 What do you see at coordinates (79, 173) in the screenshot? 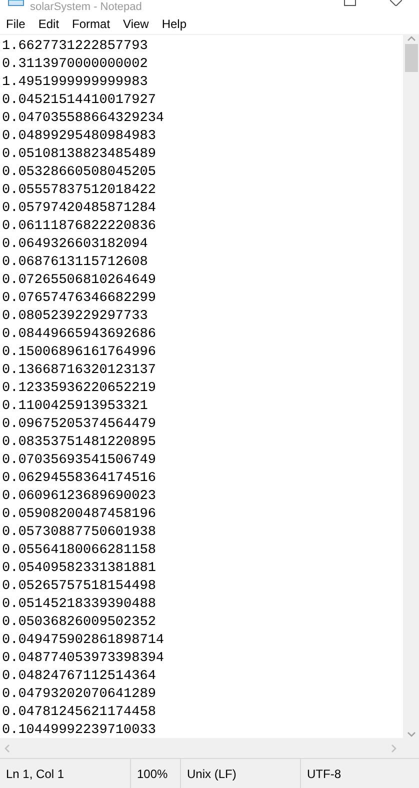
I see `text-line: 0.05328660508045205` at bounding box center [79, 173].